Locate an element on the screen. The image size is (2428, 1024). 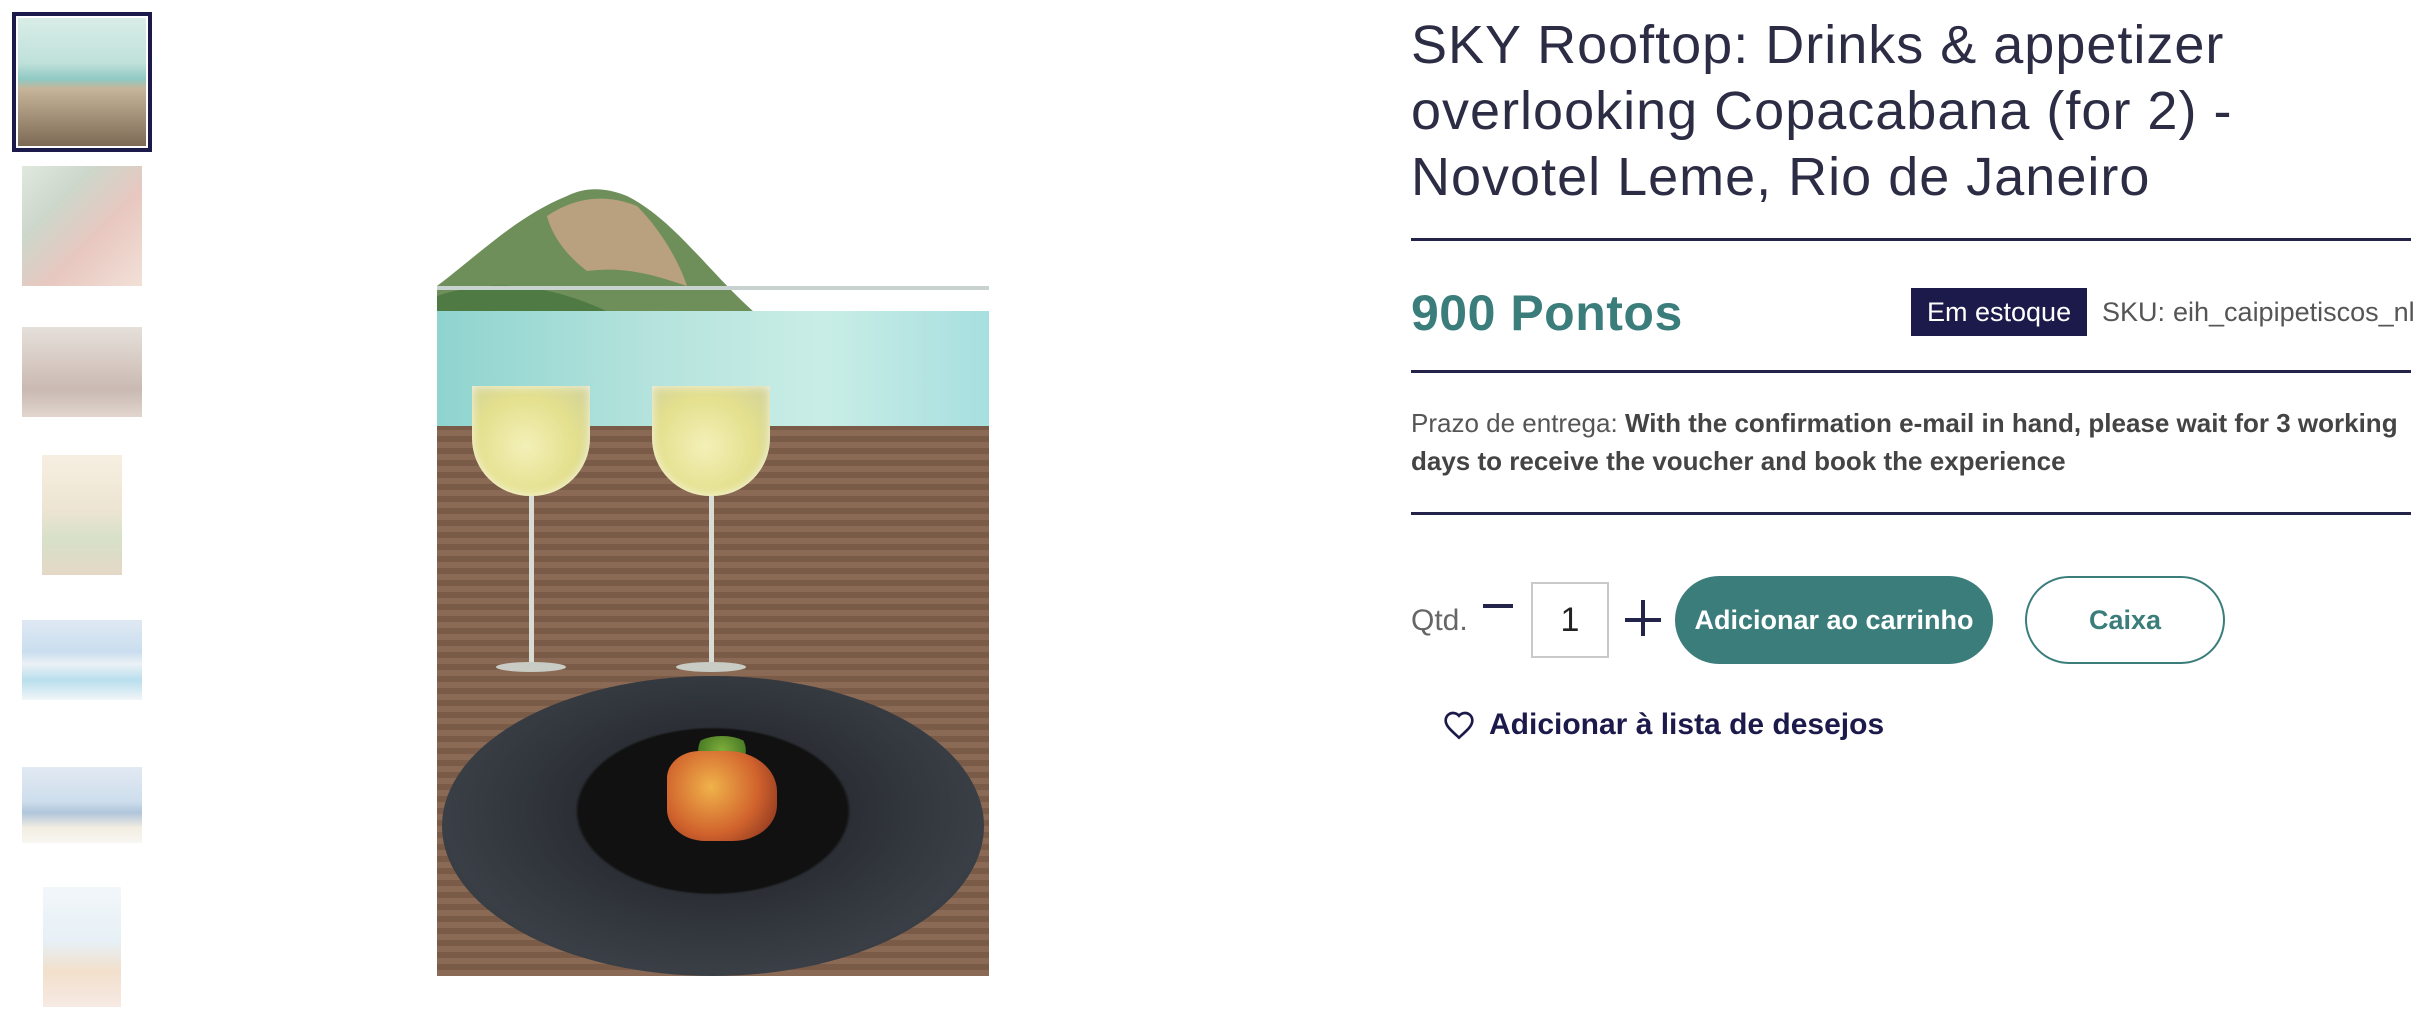
minus-icon is located at coordinates (1498, 606).